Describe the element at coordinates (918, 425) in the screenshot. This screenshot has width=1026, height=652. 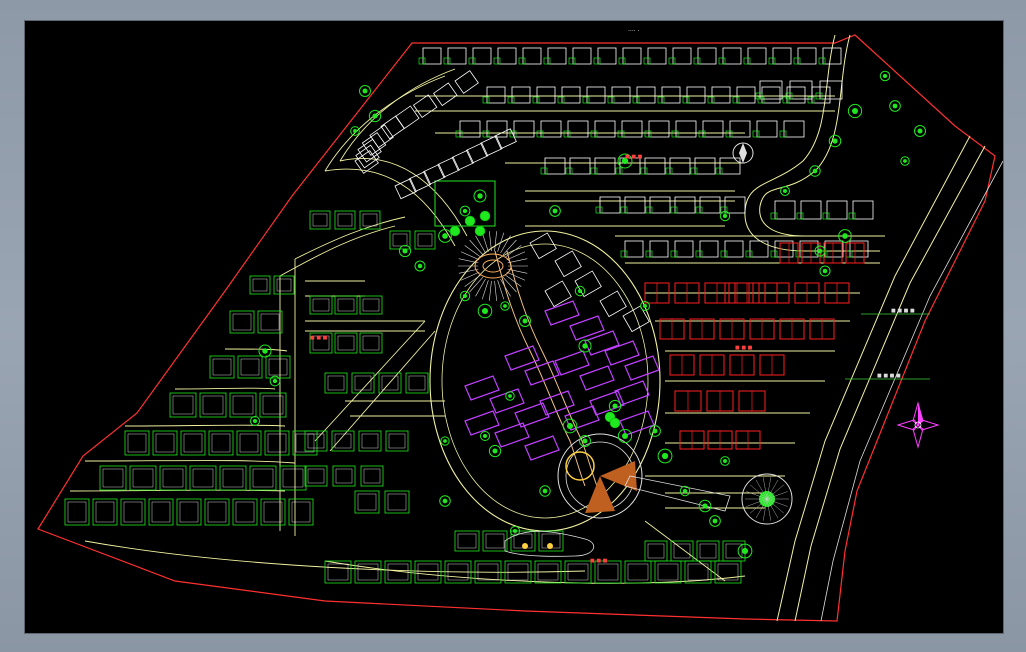
I see `north-arrow-icon` at that location.